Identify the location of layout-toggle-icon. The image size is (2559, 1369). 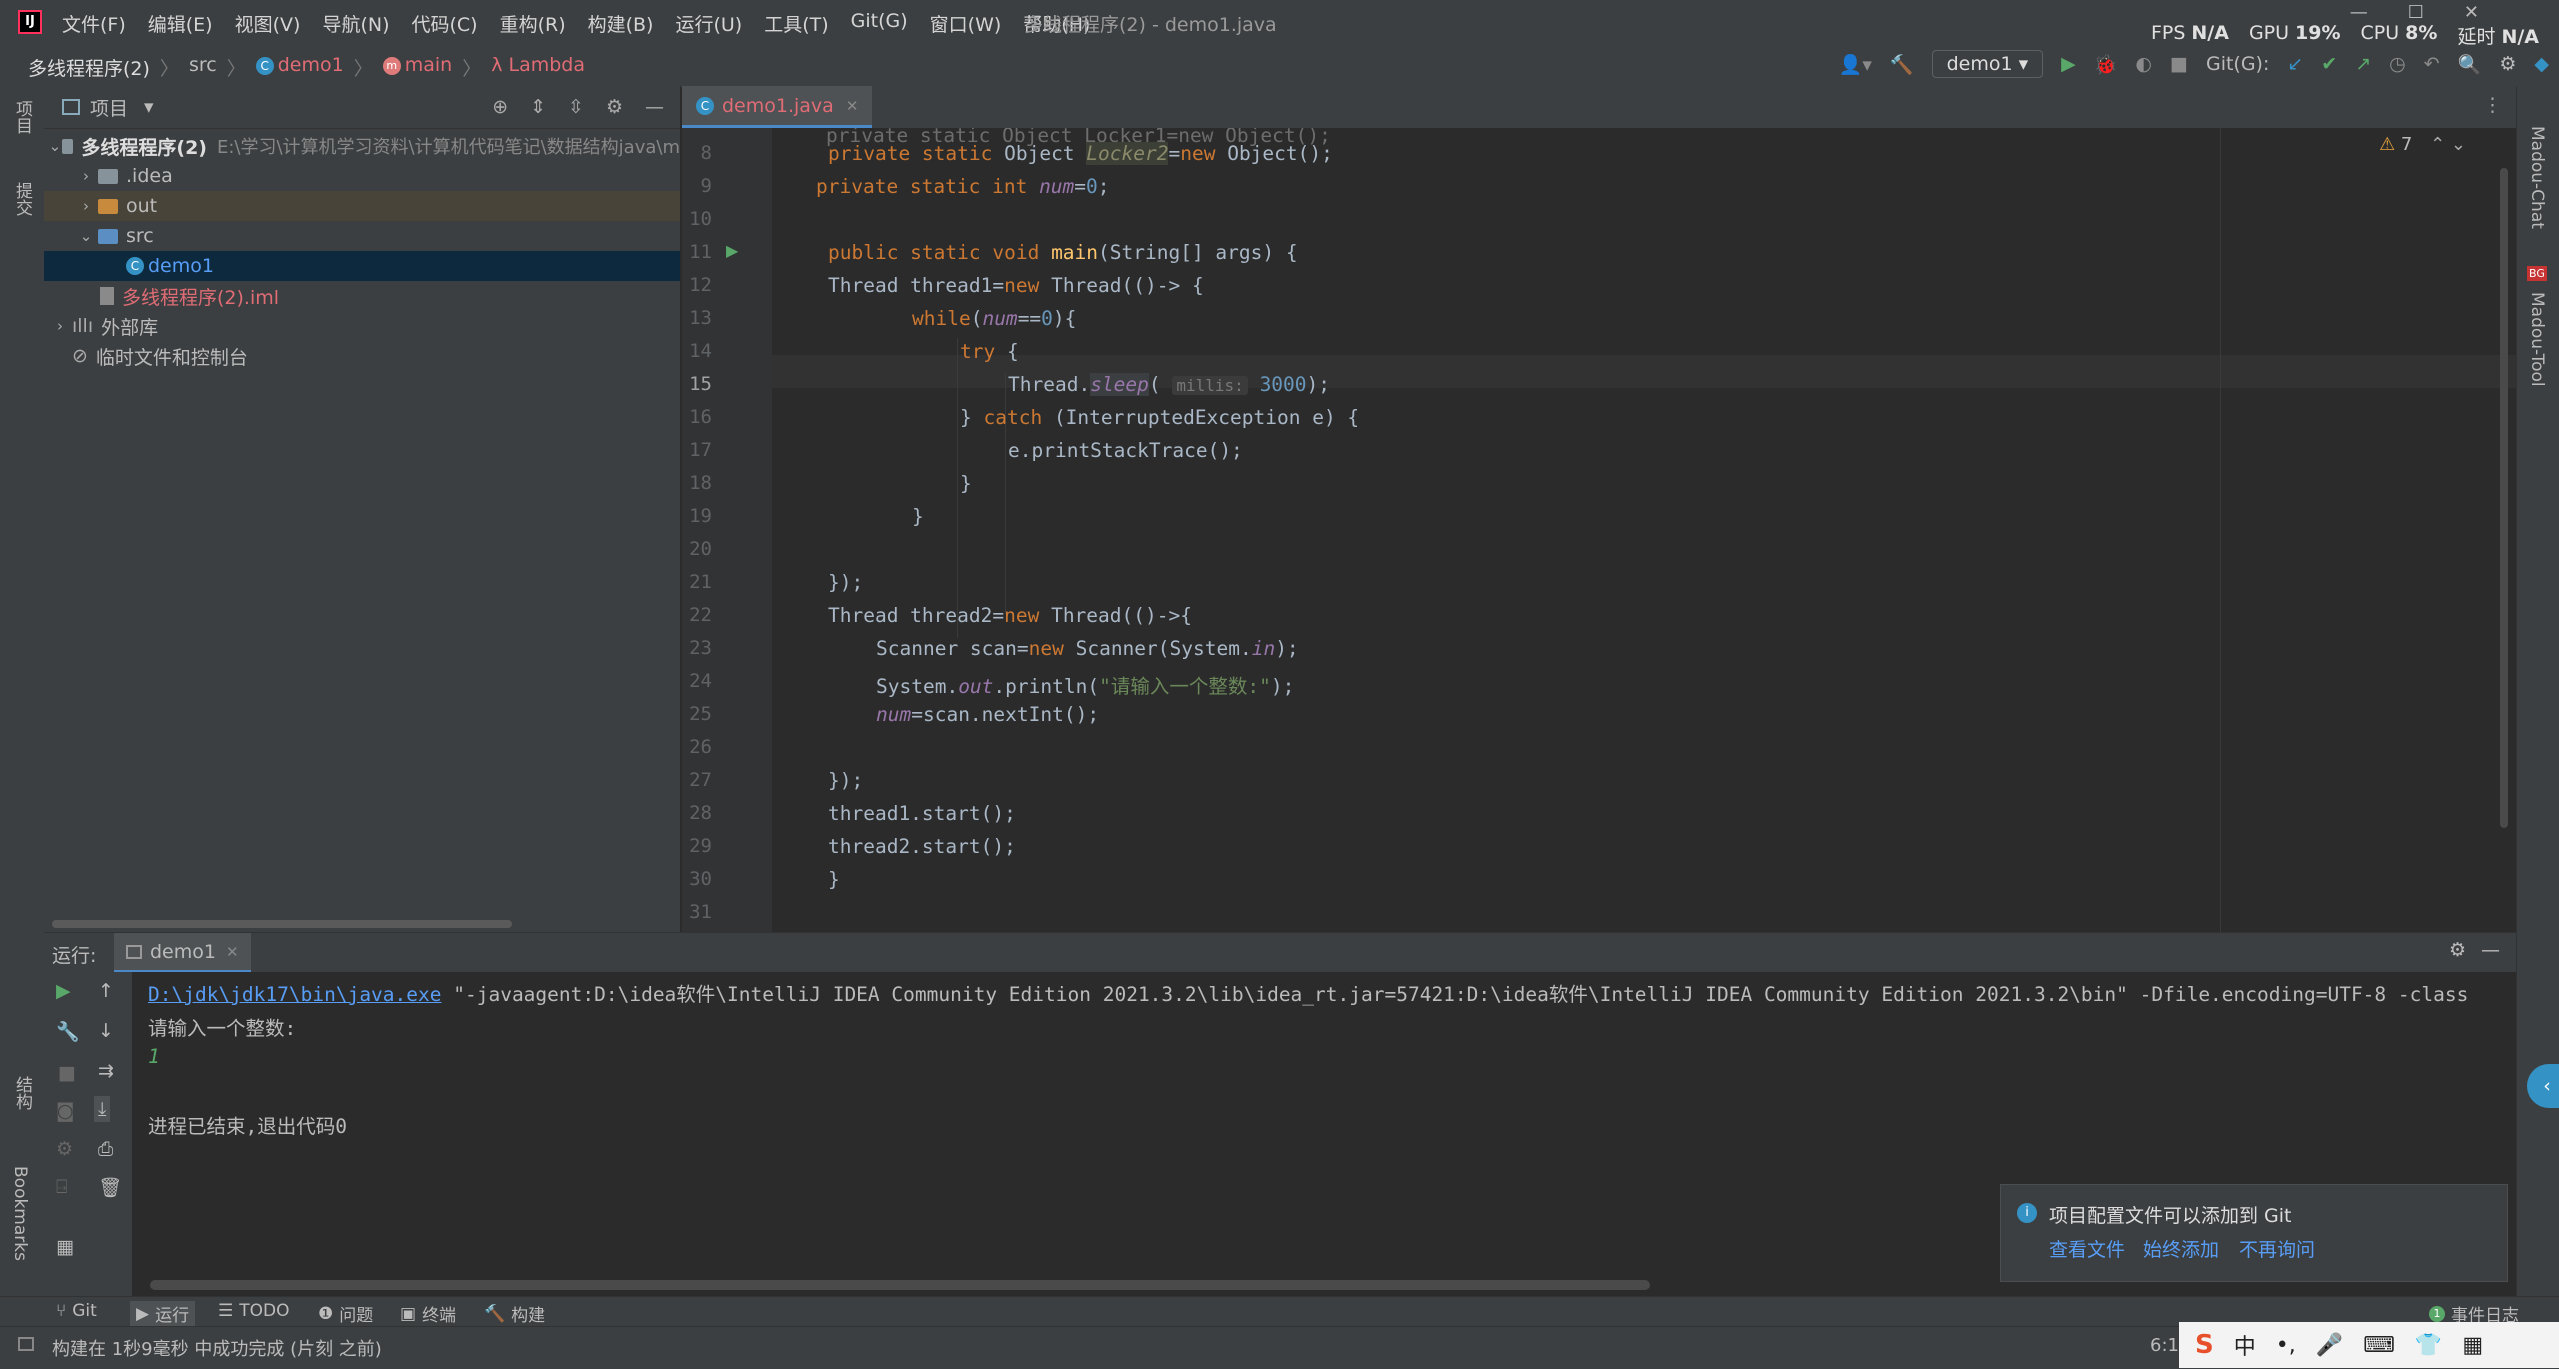
(26, 1344).